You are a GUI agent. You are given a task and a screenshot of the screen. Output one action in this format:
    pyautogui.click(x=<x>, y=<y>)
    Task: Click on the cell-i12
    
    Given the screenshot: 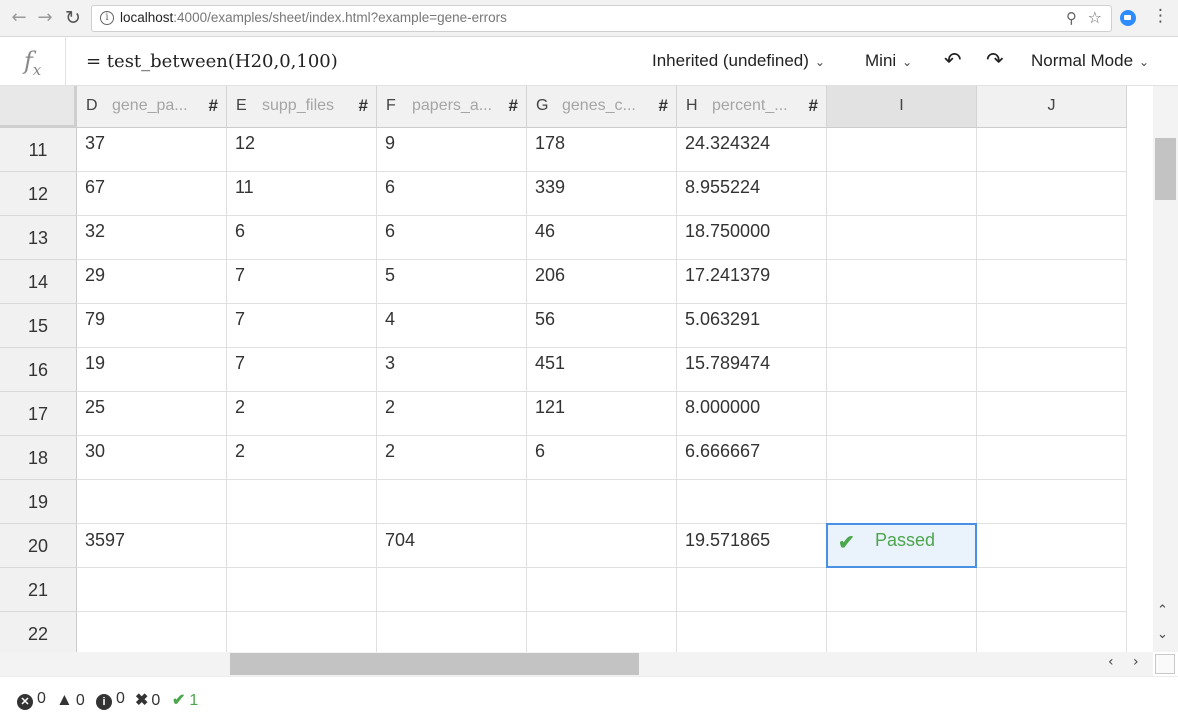 What is the action you would take?
    pyautogui.click(x=902, y=194)
    